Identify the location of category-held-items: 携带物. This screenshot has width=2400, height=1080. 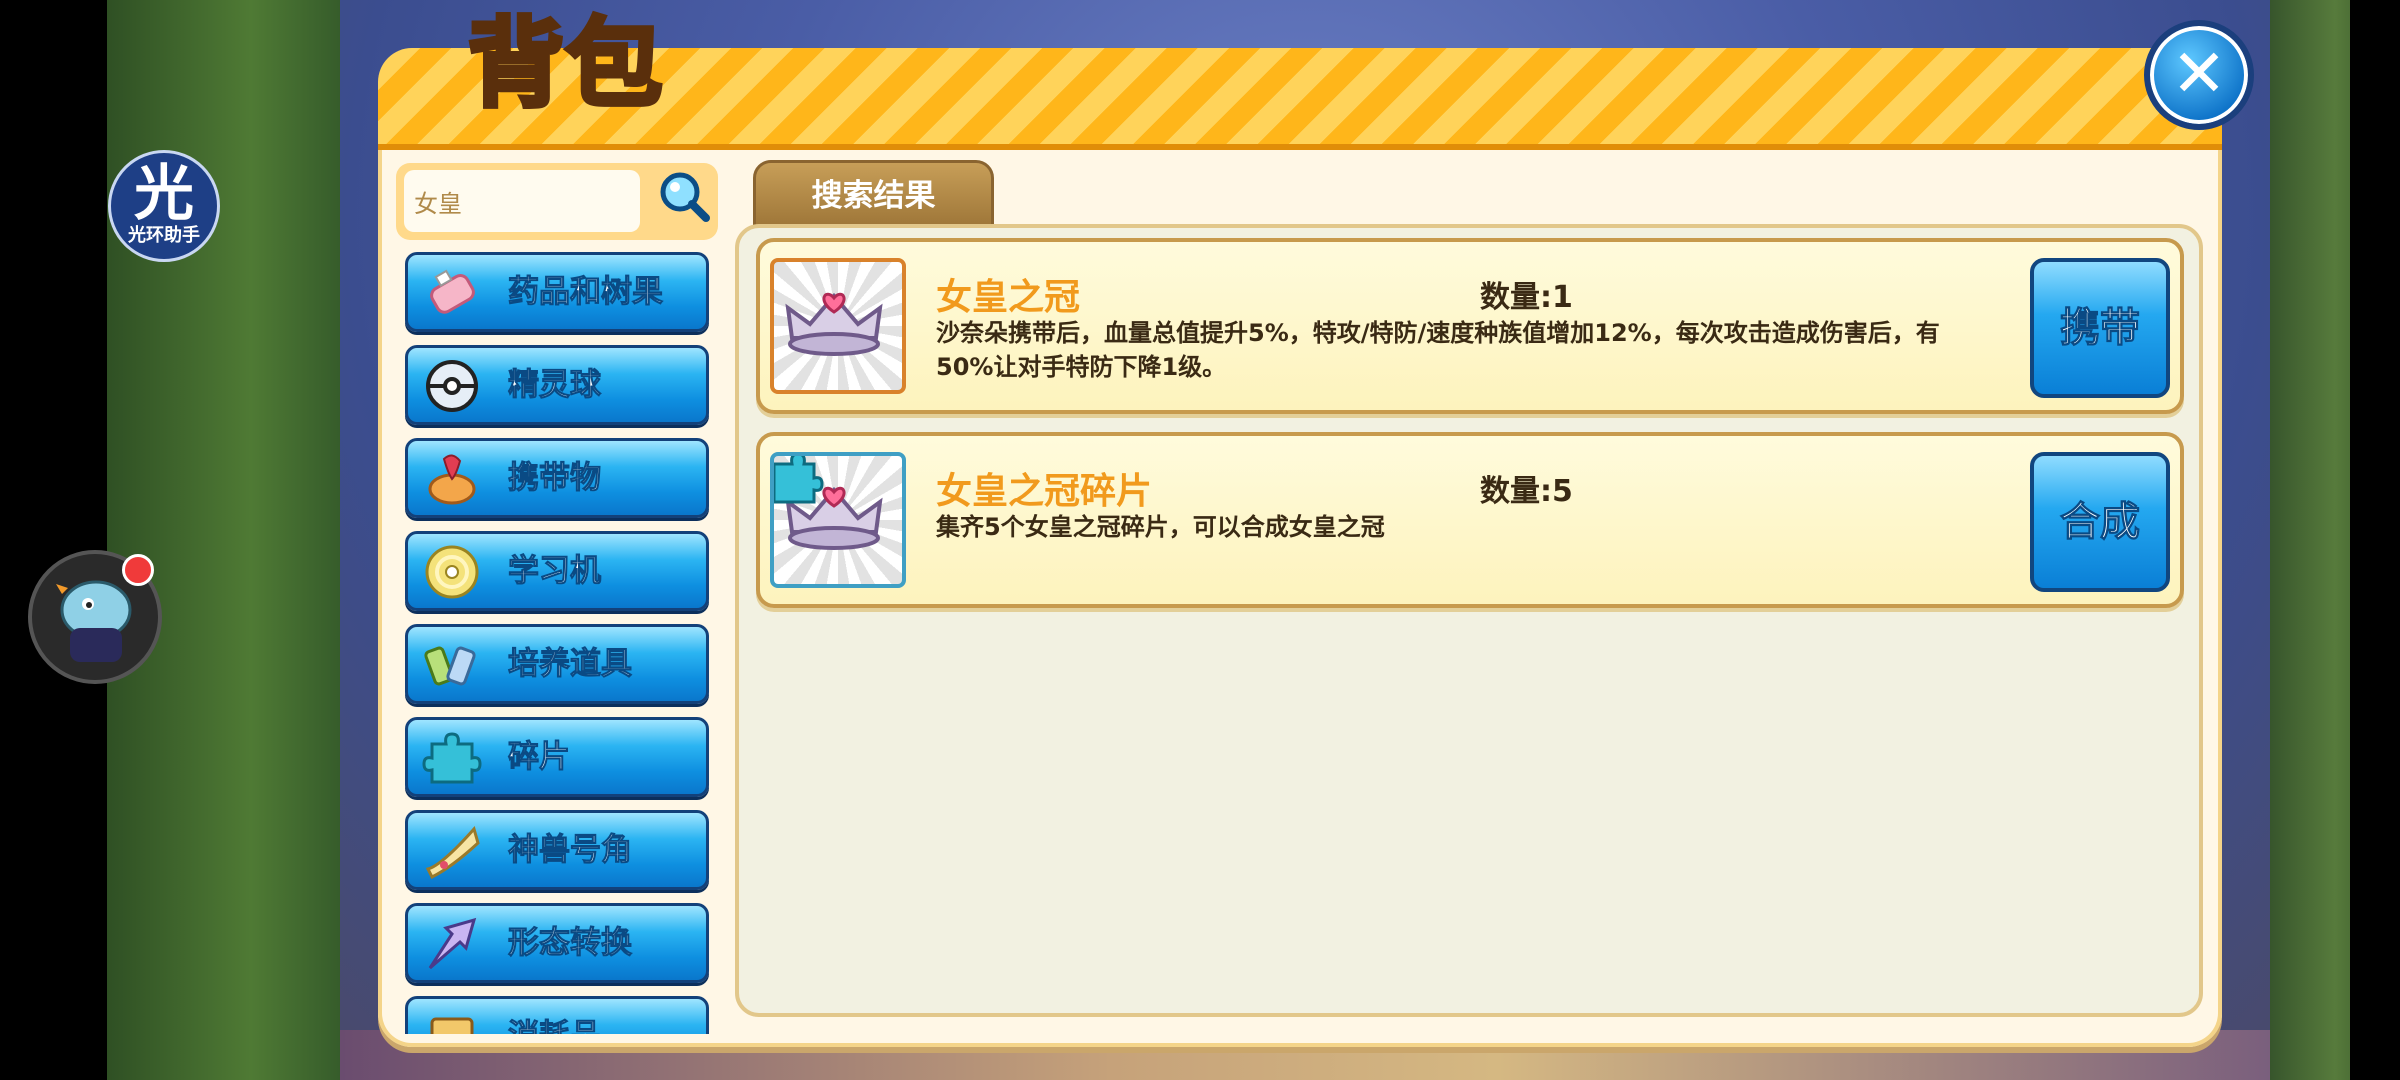
(557, 478).